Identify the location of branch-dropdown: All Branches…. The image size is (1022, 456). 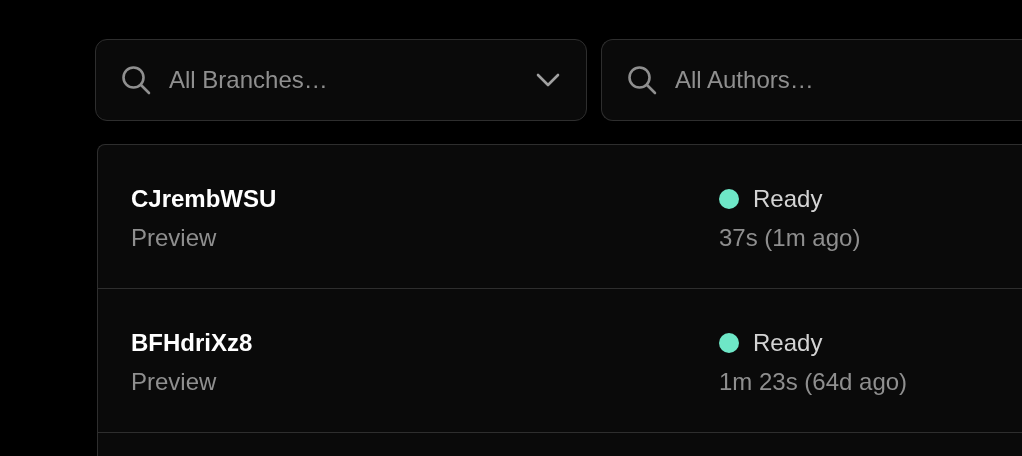
(341, 80).